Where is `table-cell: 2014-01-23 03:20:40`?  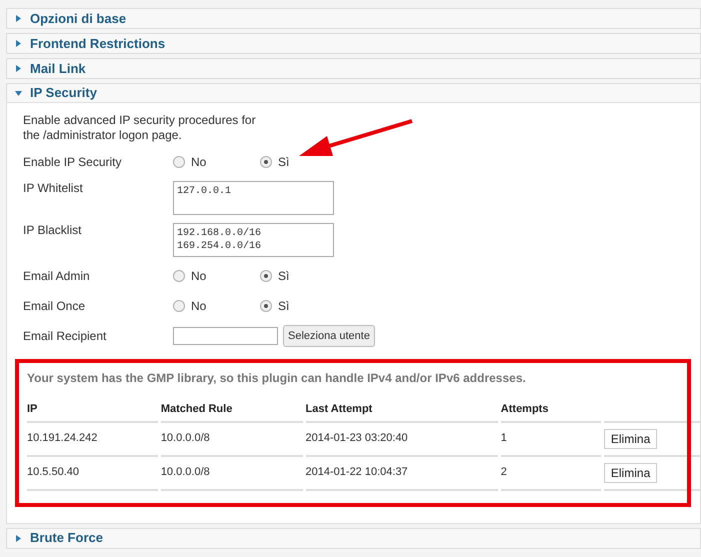
table-cell: 2014-01-23 03:20:40 is located at coordinates (402, 439).